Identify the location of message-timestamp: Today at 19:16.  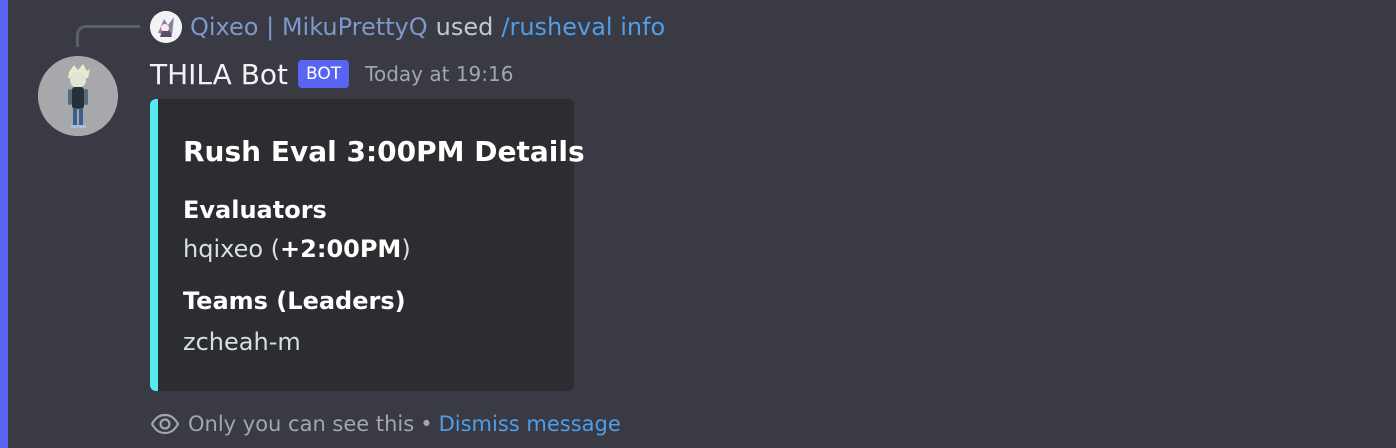
(439, 74).